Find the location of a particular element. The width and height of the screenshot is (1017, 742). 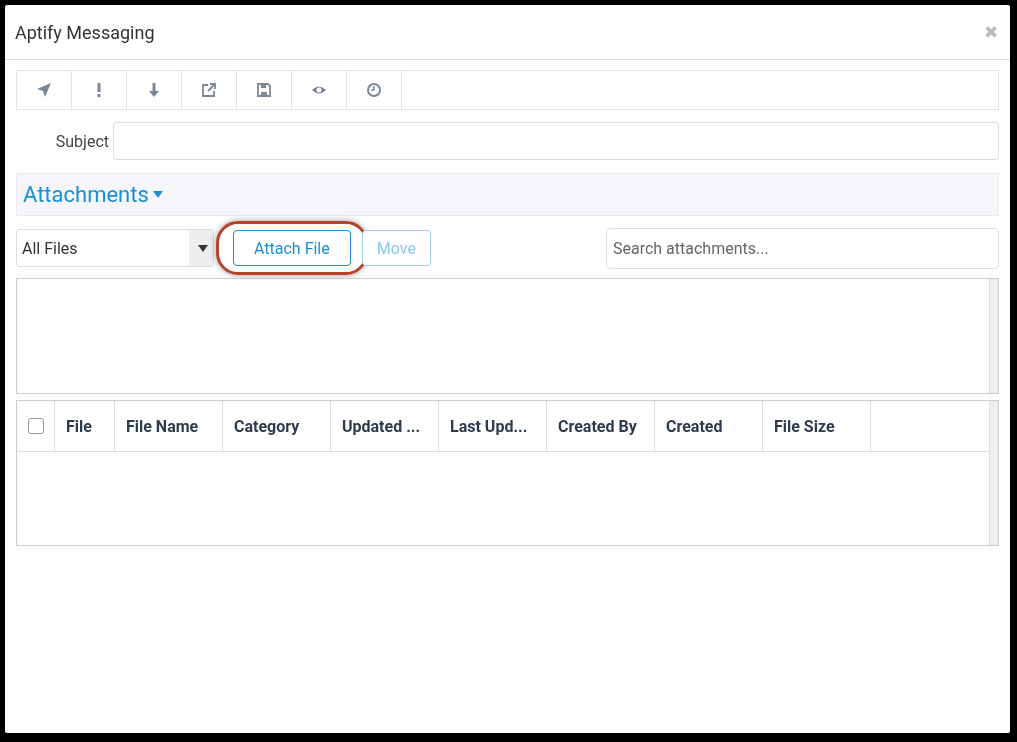

subject-label: Subject is located at coordinates (81, 141).